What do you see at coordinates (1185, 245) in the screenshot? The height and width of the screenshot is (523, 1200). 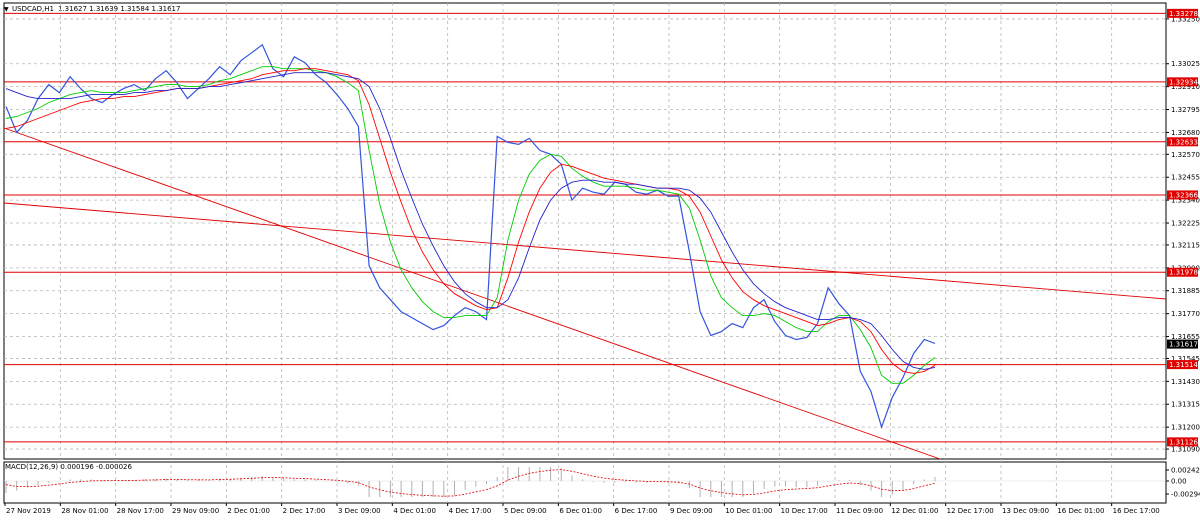 I see `price-tick-label: 1.32115` at bounding box center [1185, 245].